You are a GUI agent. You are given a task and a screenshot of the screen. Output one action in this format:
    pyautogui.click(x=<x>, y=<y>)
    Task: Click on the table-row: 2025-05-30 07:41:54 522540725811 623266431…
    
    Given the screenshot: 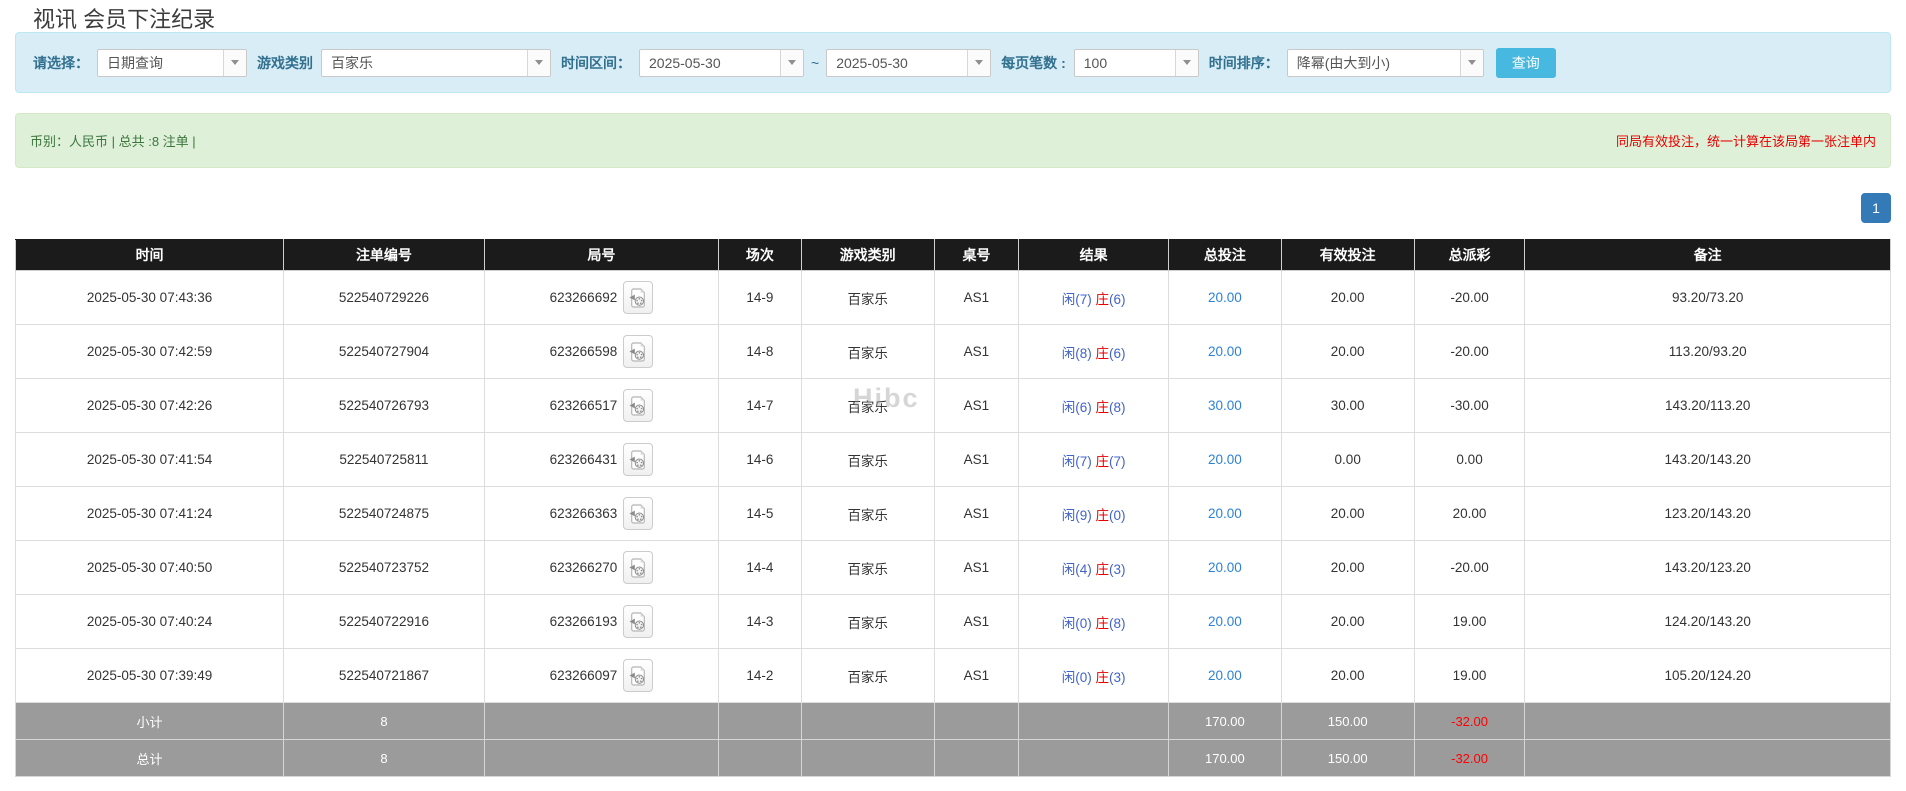 What is the action you would take?
    pyautogui.click(x=952, y=459)
    